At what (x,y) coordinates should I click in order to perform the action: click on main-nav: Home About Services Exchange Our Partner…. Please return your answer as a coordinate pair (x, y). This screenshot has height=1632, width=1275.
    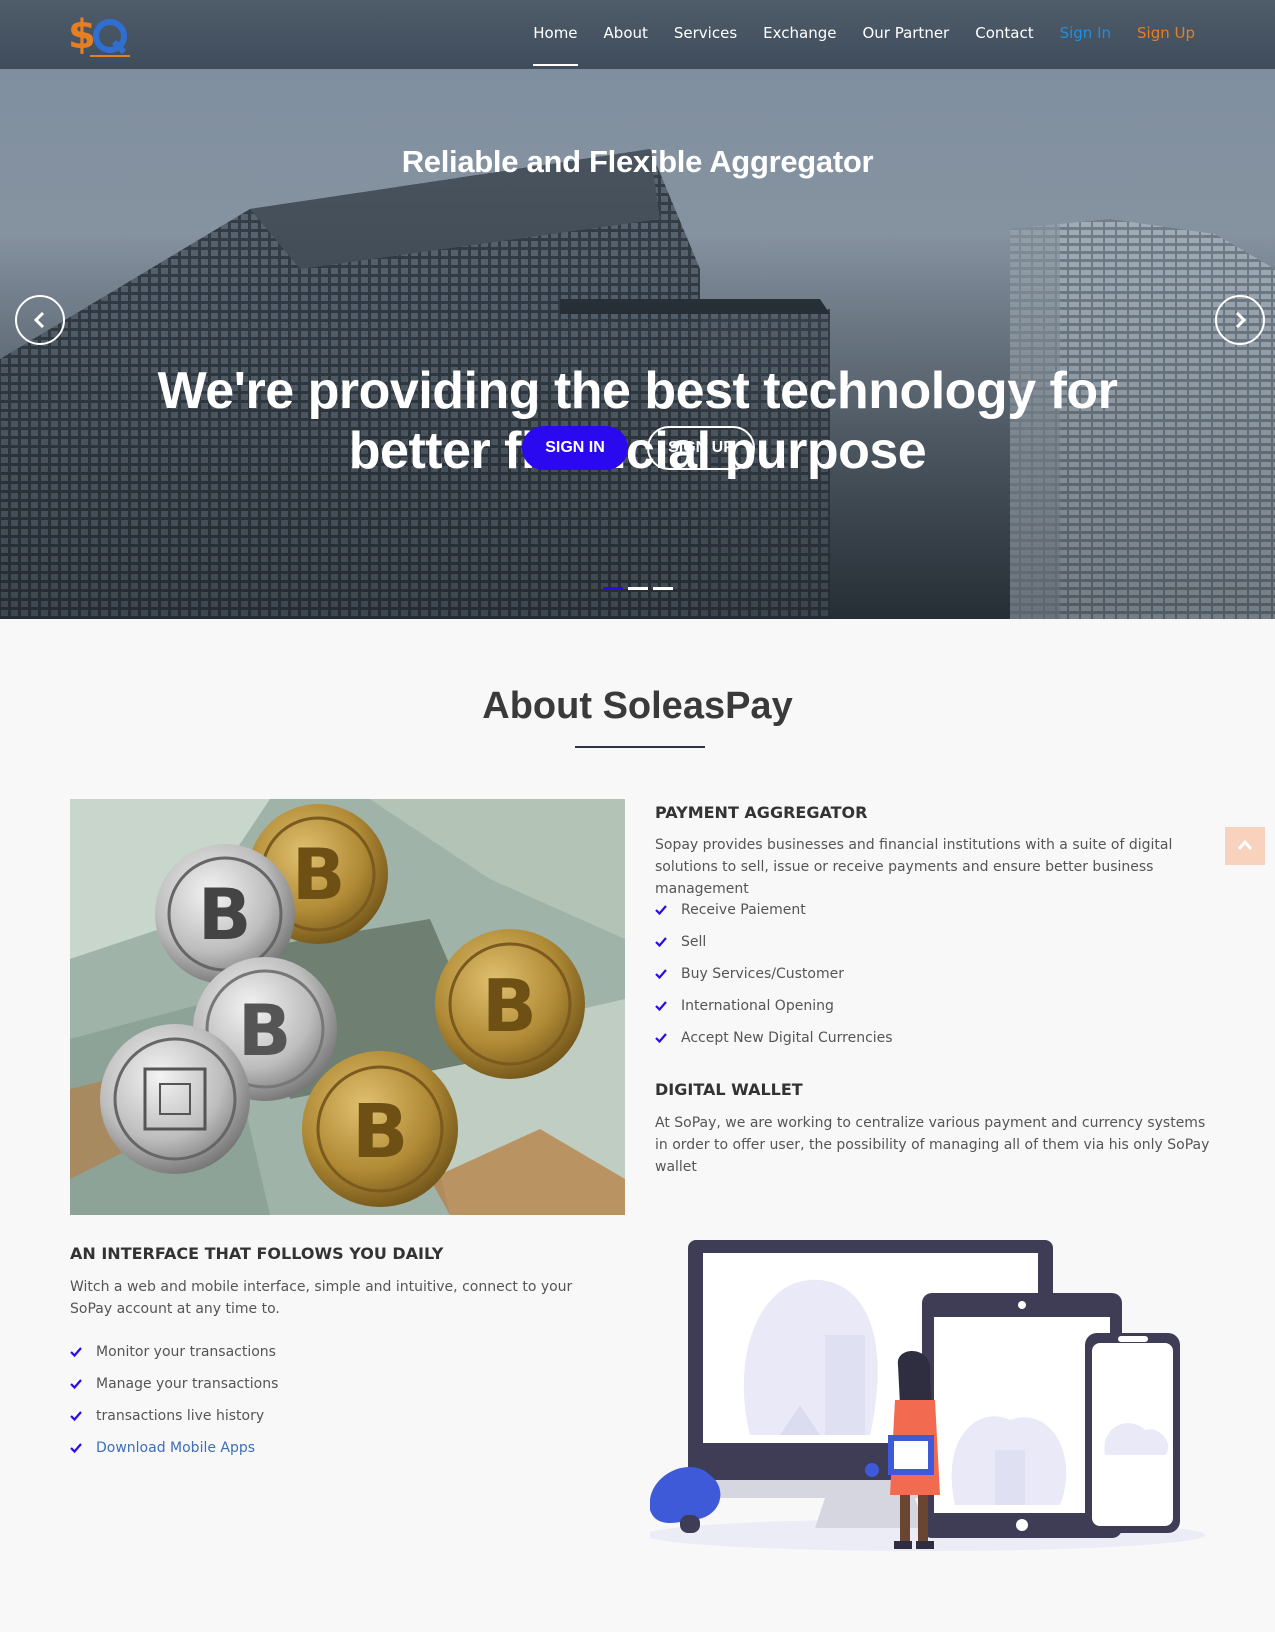
    Looking at the image, I should click on (851, 34).